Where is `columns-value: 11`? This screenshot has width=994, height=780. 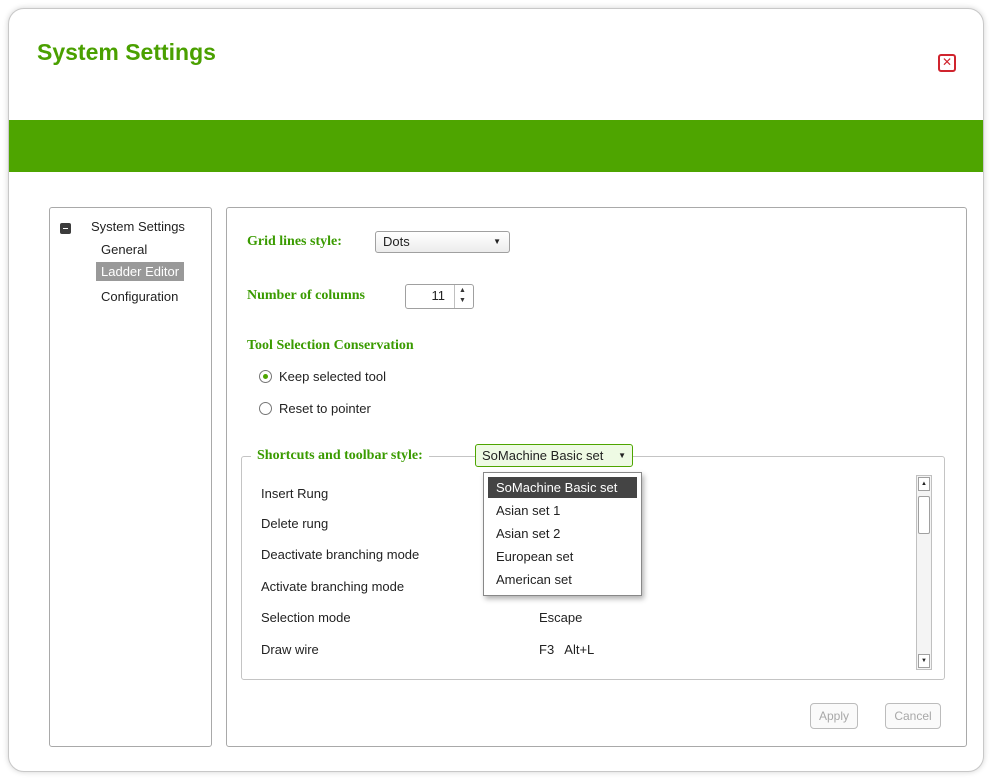 columns-value: 11 is located at coordinates (438, 295).